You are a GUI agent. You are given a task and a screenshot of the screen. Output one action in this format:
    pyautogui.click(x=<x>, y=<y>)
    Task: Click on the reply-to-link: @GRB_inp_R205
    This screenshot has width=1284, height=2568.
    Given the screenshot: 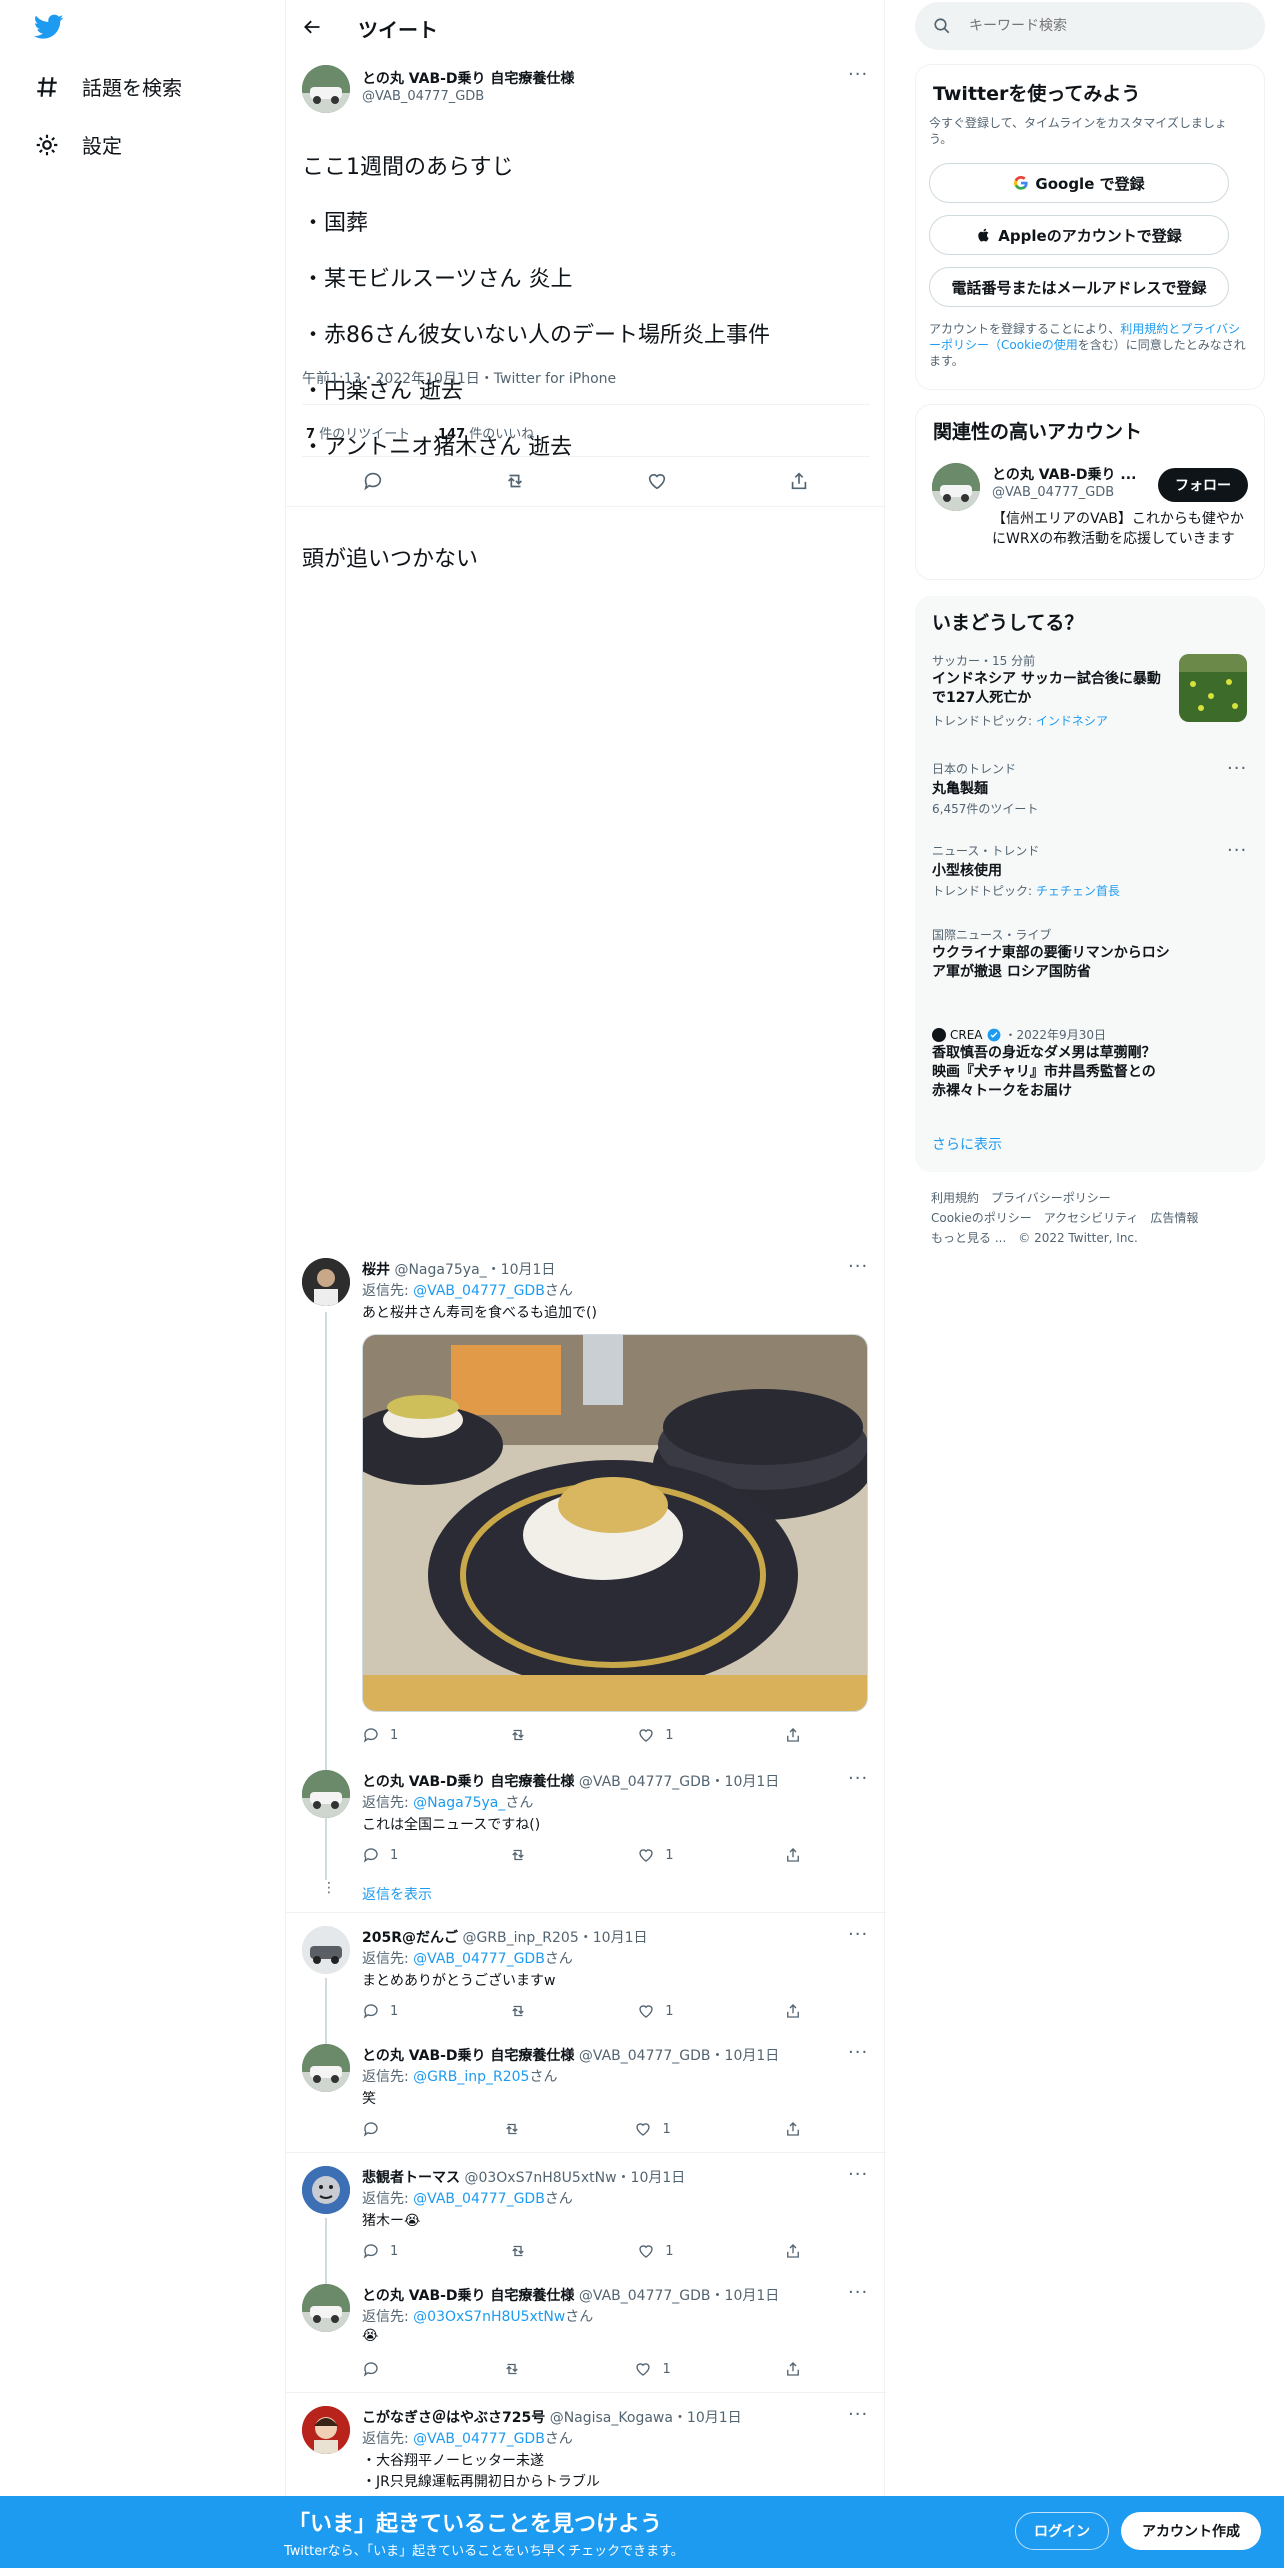 What is the action you would take?
    pyautogui.click(x=471, y=2077)
    